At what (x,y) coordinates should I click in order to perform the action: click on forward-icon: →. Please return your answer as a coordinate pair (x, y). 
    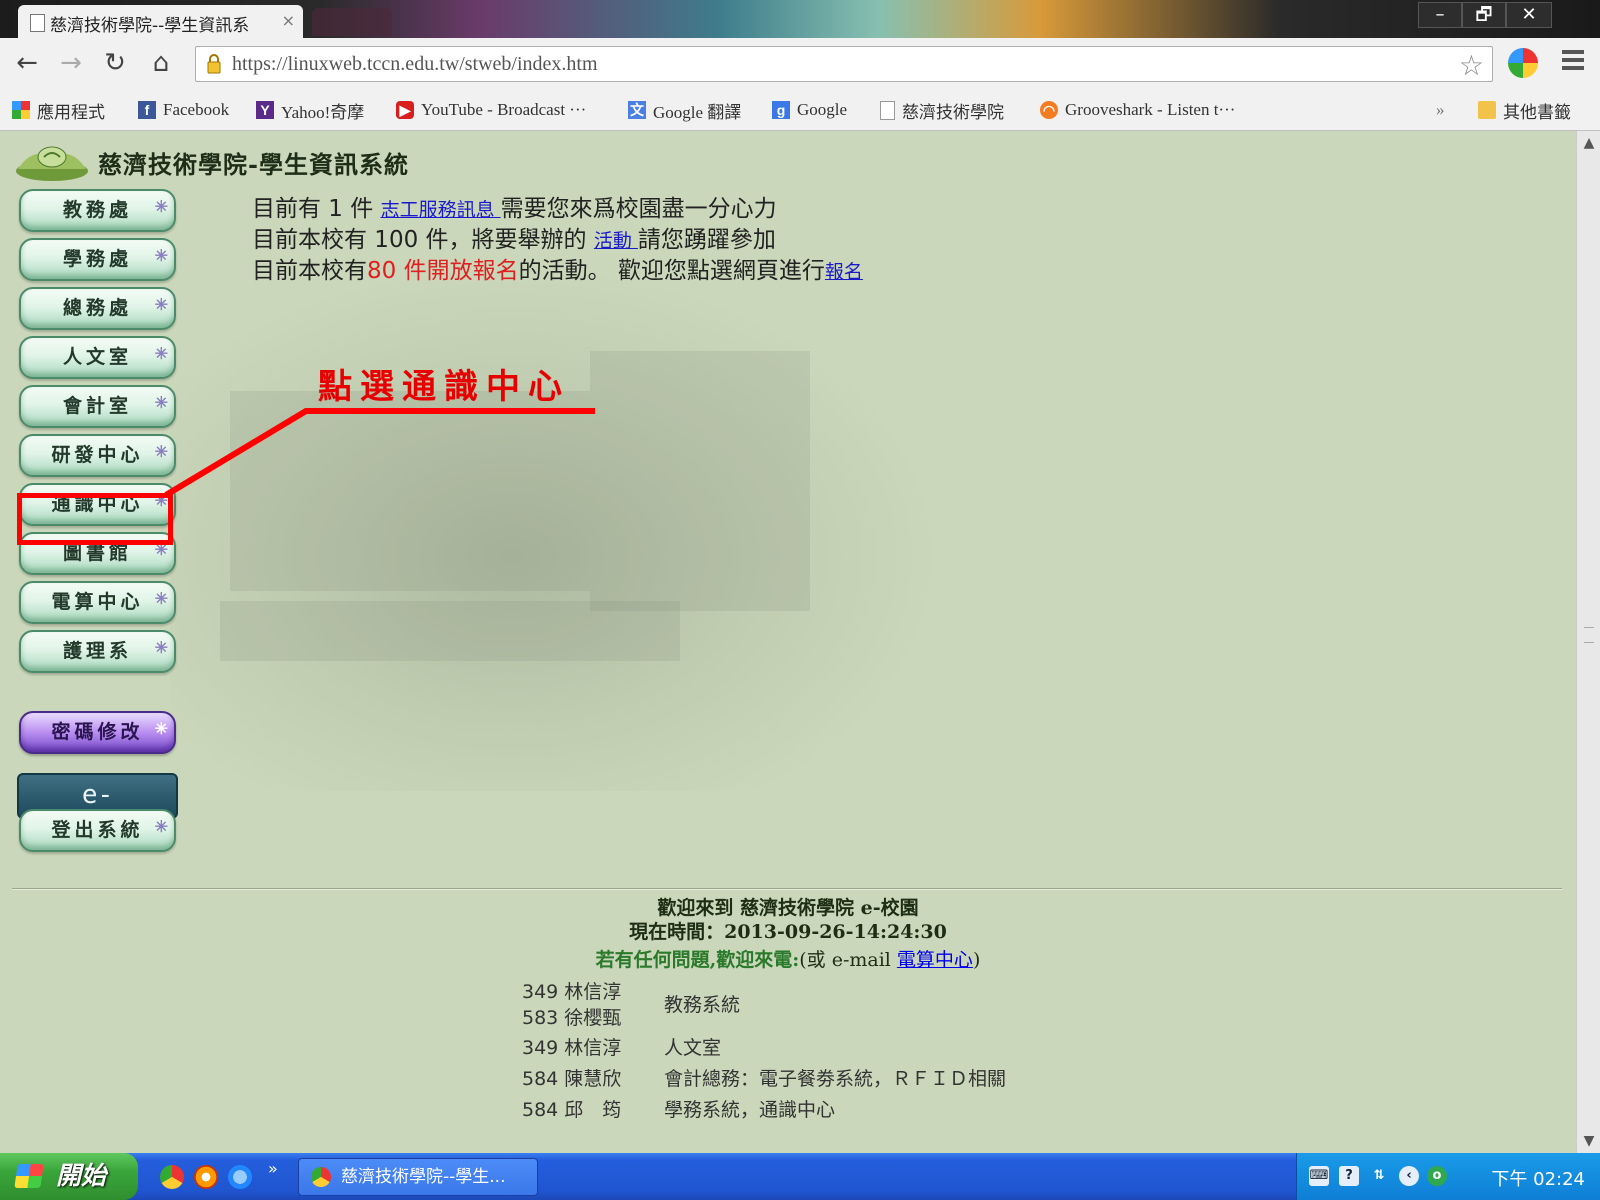
    Looking at the image, I should click on (71, 63).